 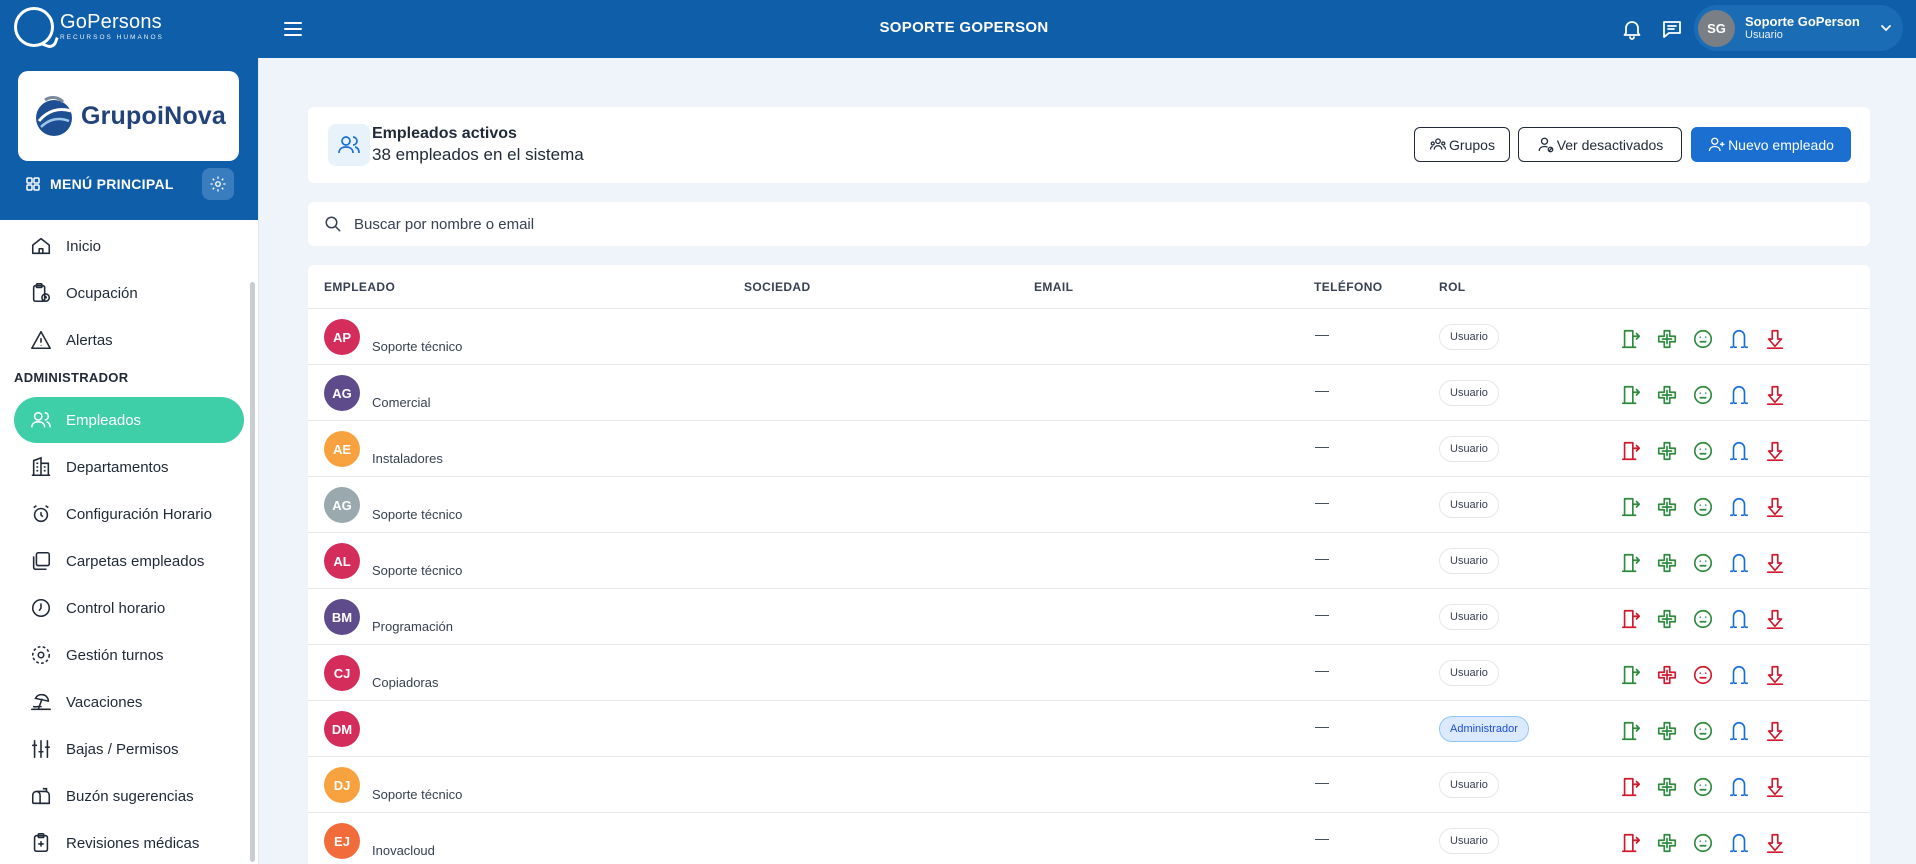 What do you see at coordinates (1452, 287) in the screenshot?
I see `column-header-role: ROL` at bounding box center [1452, 287].